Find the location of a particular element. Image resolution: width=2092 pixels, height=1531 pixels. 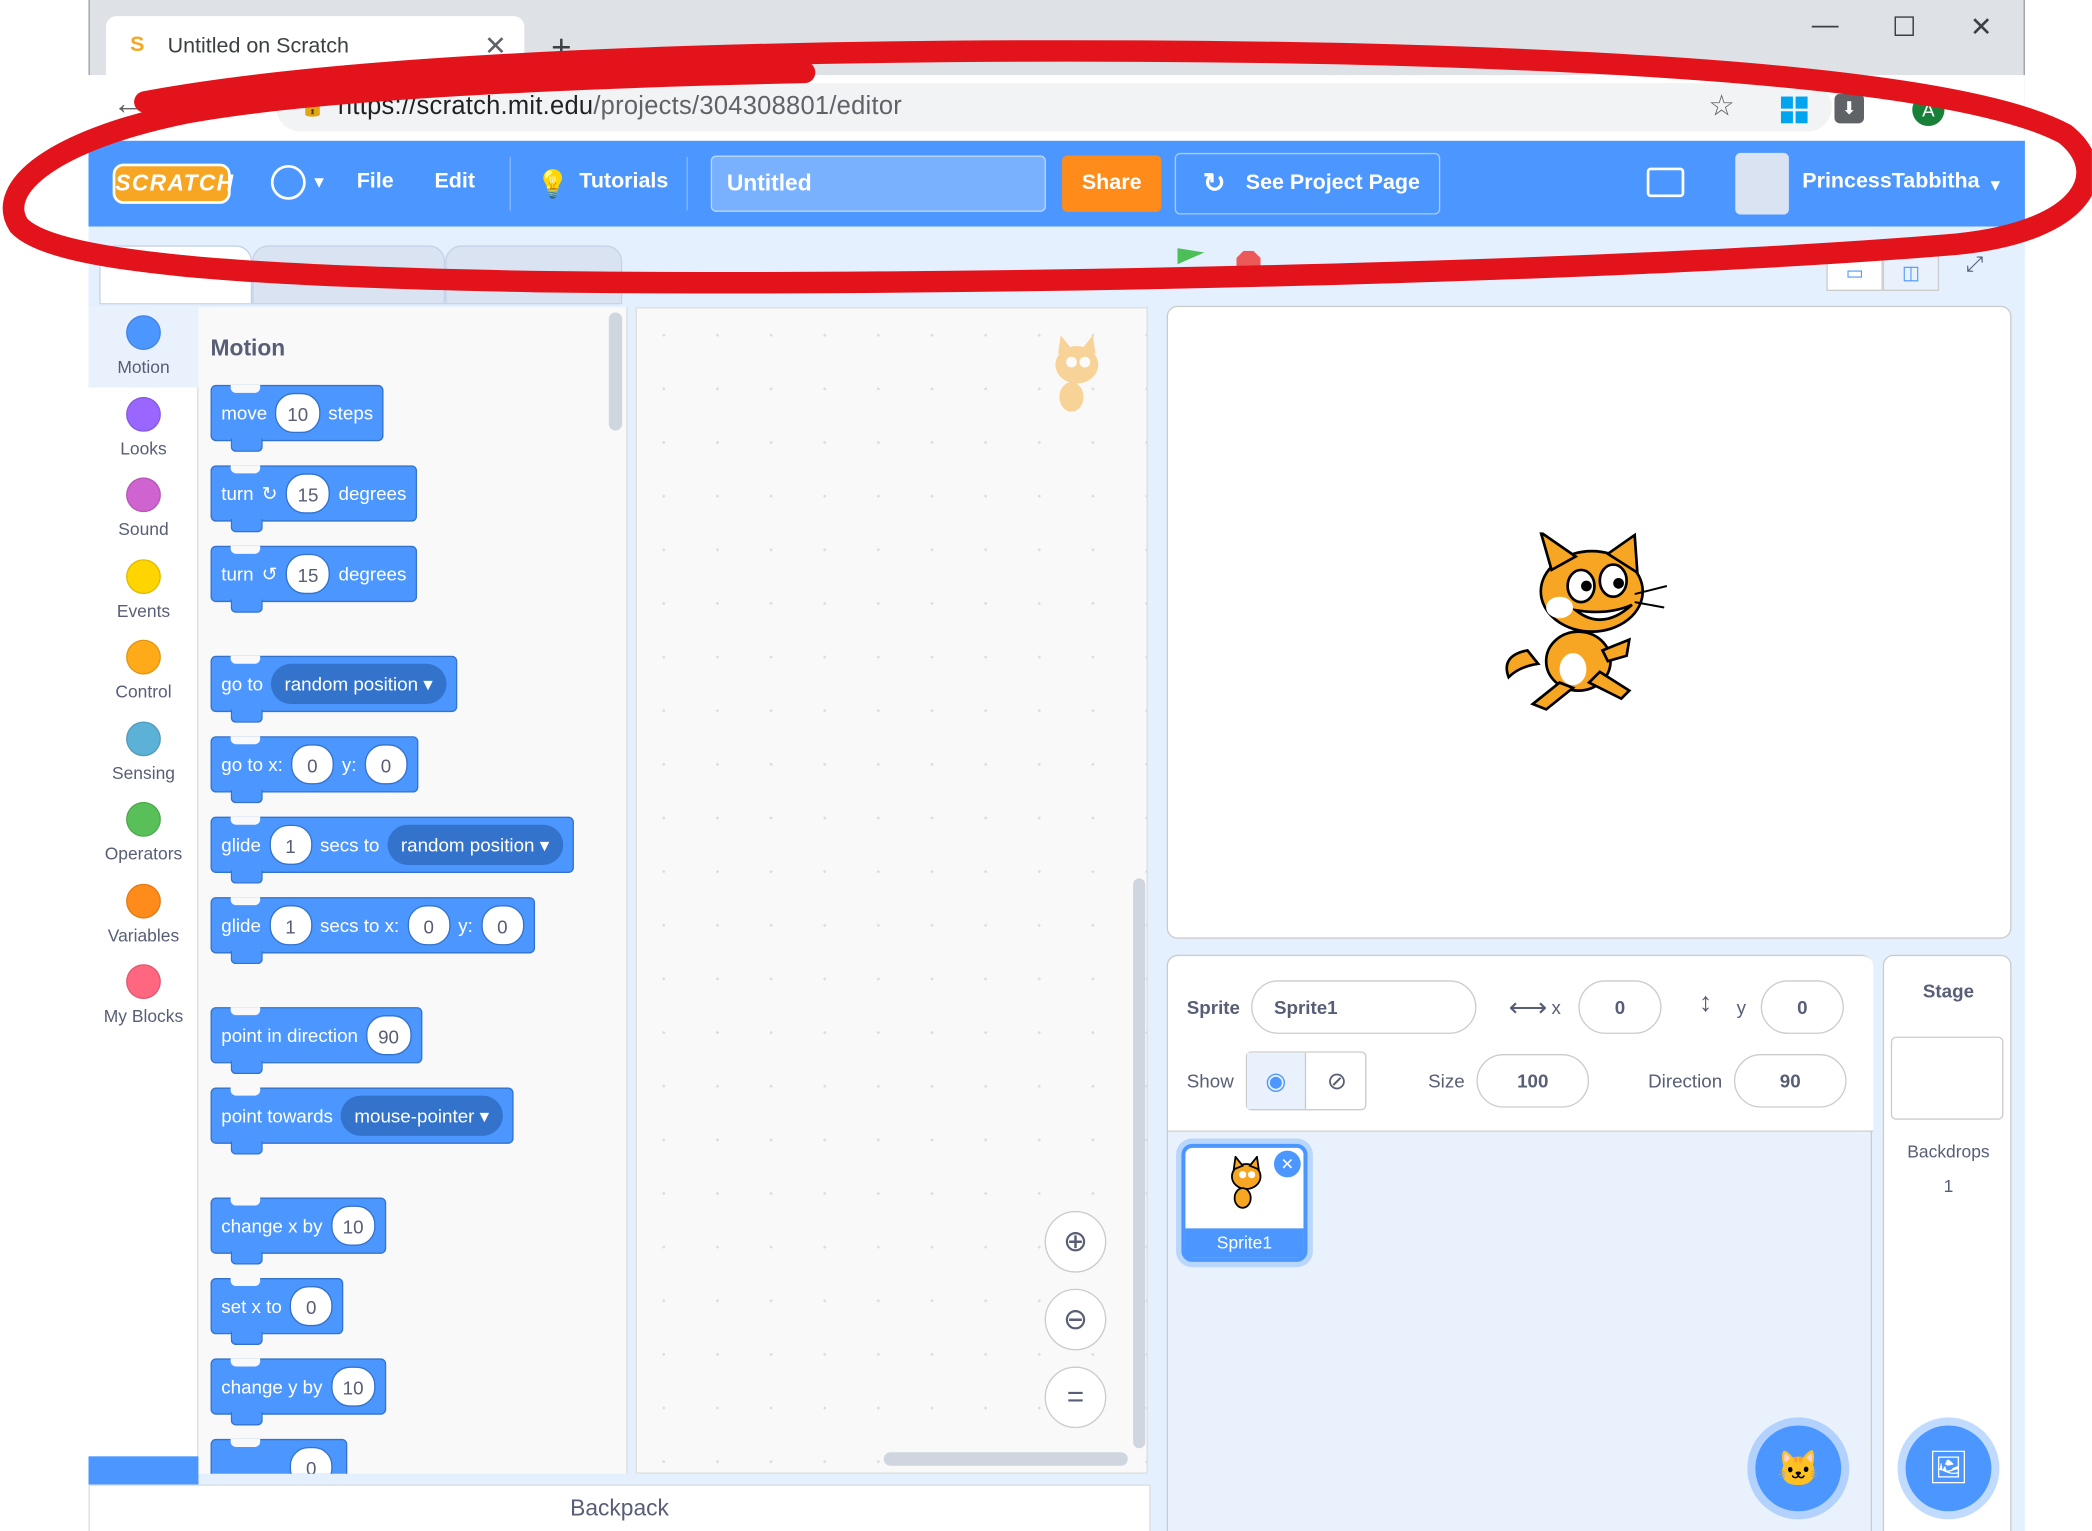

category-events: Events is located at coordinates (144, 589).